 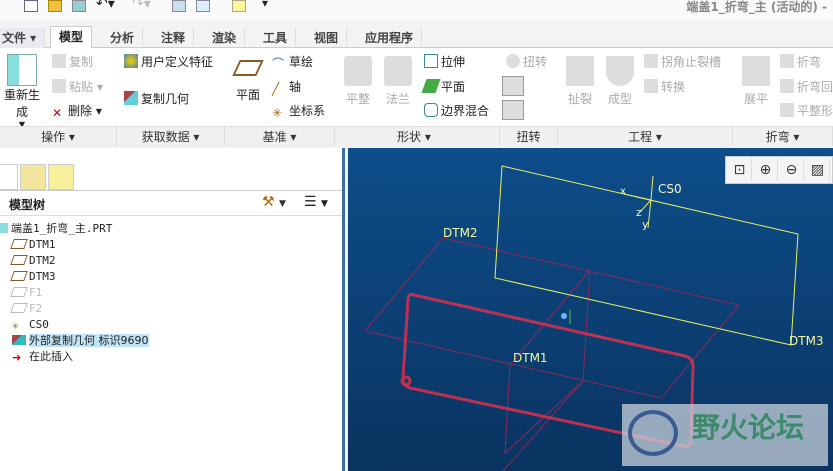 What do you see at coordinates (105, 6) in the screenshot?
I see `undo-icon: ↶▾` at bounding box center [105, 6].